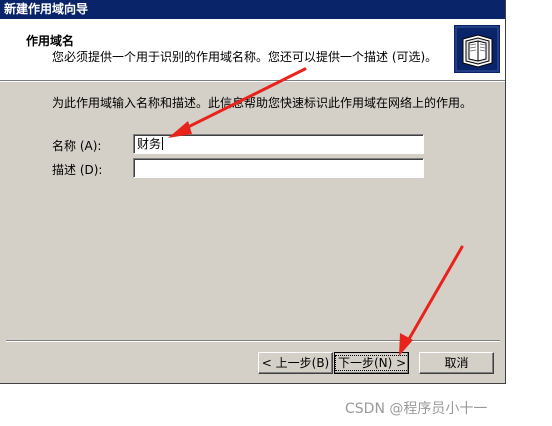  What do you see at coordinates (252, 81) in the screenshot?
I see `header-divider` at bounding box center [252, 81].